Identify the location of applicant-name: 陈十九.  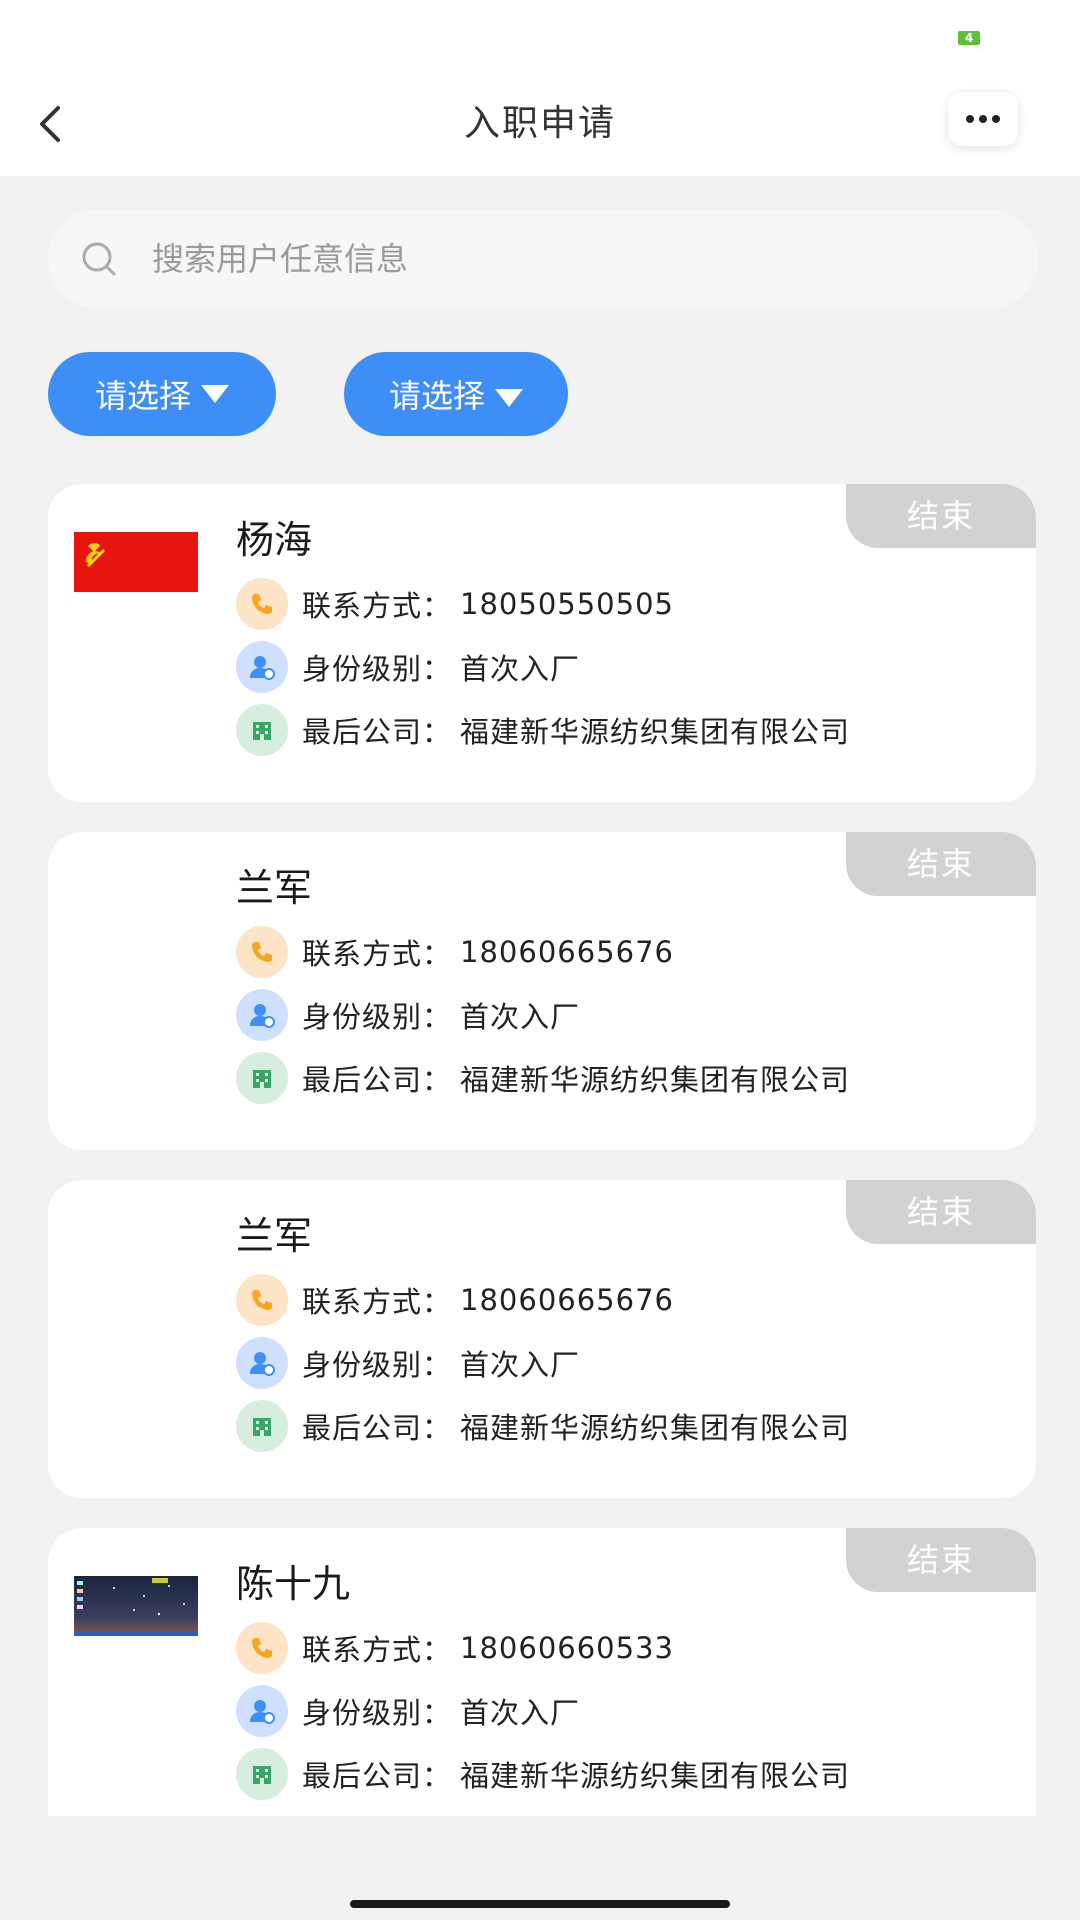
(293, 1584).